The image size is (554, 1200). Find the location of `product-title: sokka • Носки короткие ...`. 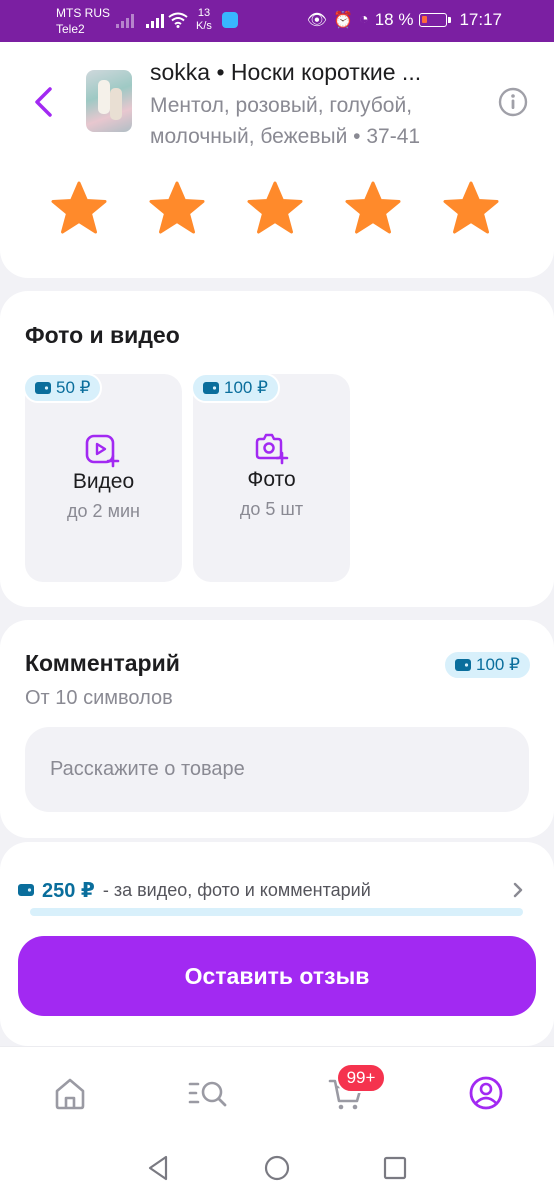

product-title: sokka • Носки короткие ... is located at coordinates (286, 72).